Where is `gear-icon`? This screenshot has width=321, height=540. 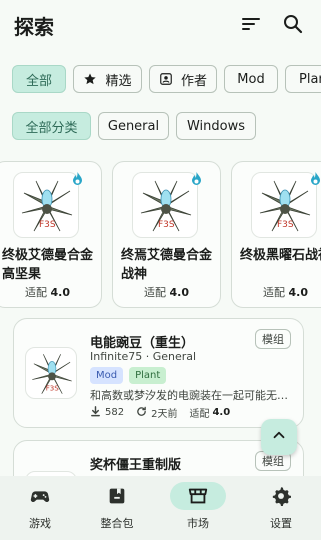
gear-icon is located at coordinates (281, 496).